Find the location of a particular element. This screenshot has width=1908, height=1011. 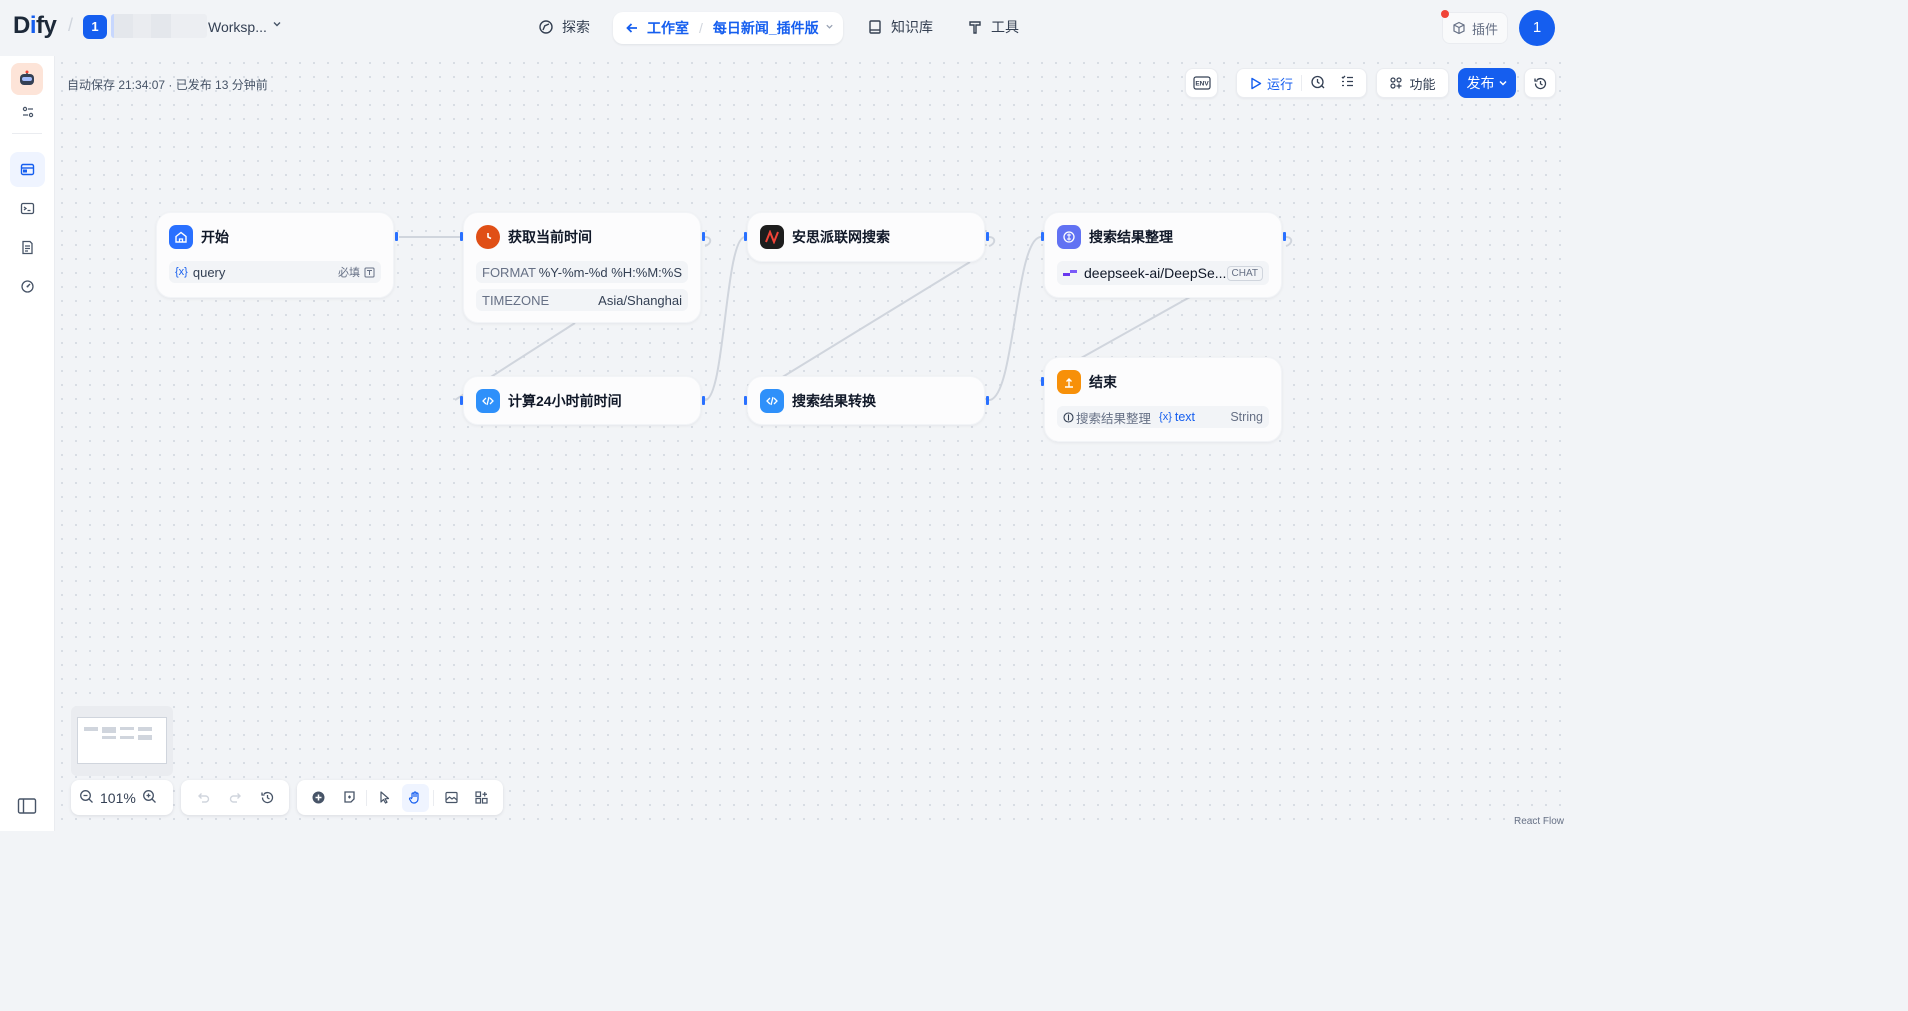

add-node-icon is located at coordinates (318, 798).